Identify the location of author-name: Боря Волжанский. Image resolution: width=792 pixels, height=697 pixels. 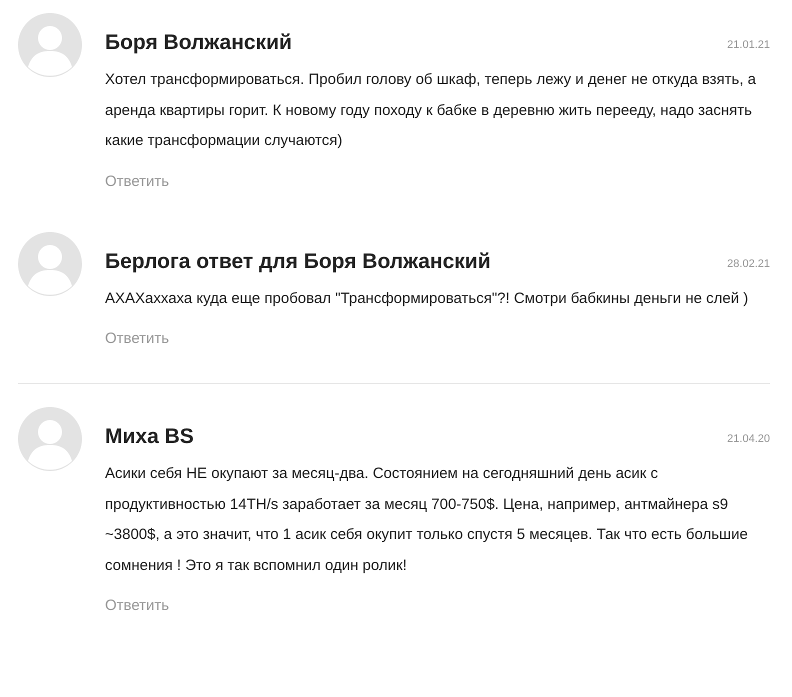
(198, 43).